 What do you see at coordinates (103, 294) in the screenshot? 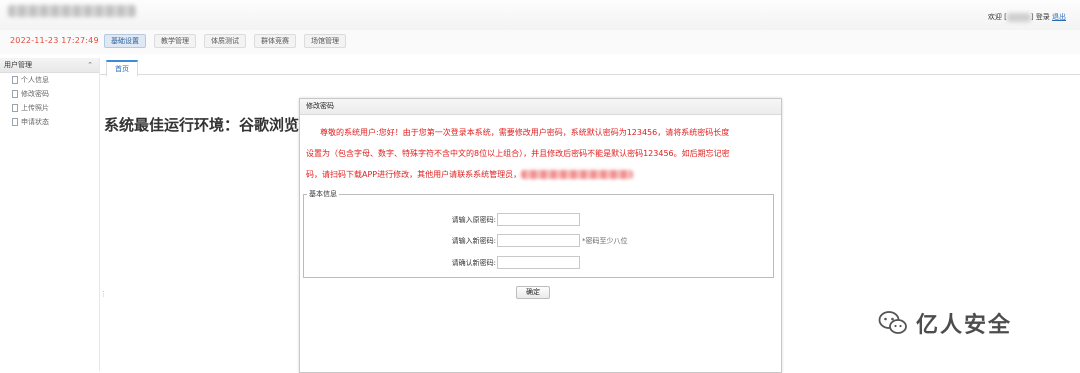
I see `panel-splitter-handle: ⋮` at bounding box center [103, 294].